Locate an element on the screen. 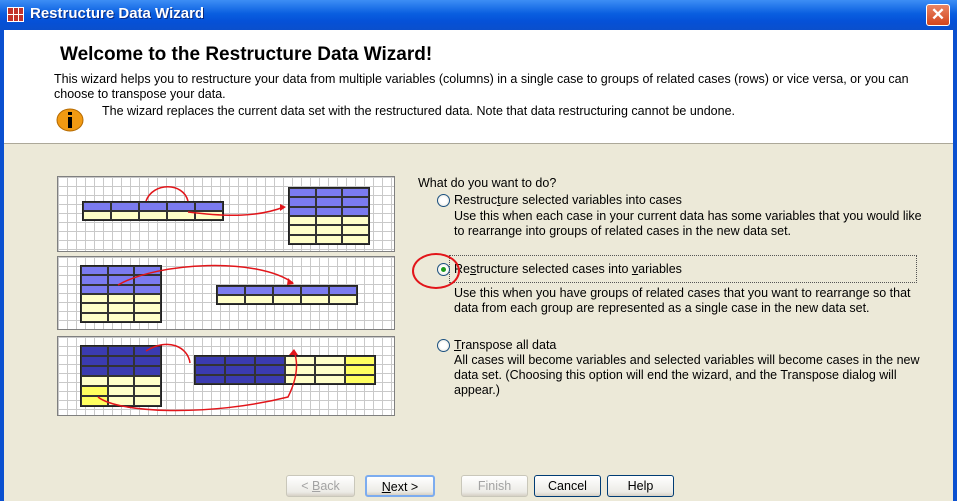  help-button: Help is located at coordinates (640, 486).